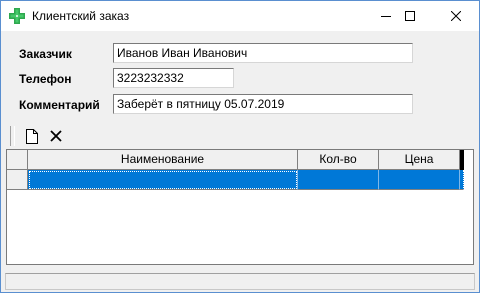  What do you see at coordinates (263, 53) in the screenshot?
I see `customer-field: Иванов Иван Иванович` at bounding box center [263, 53].